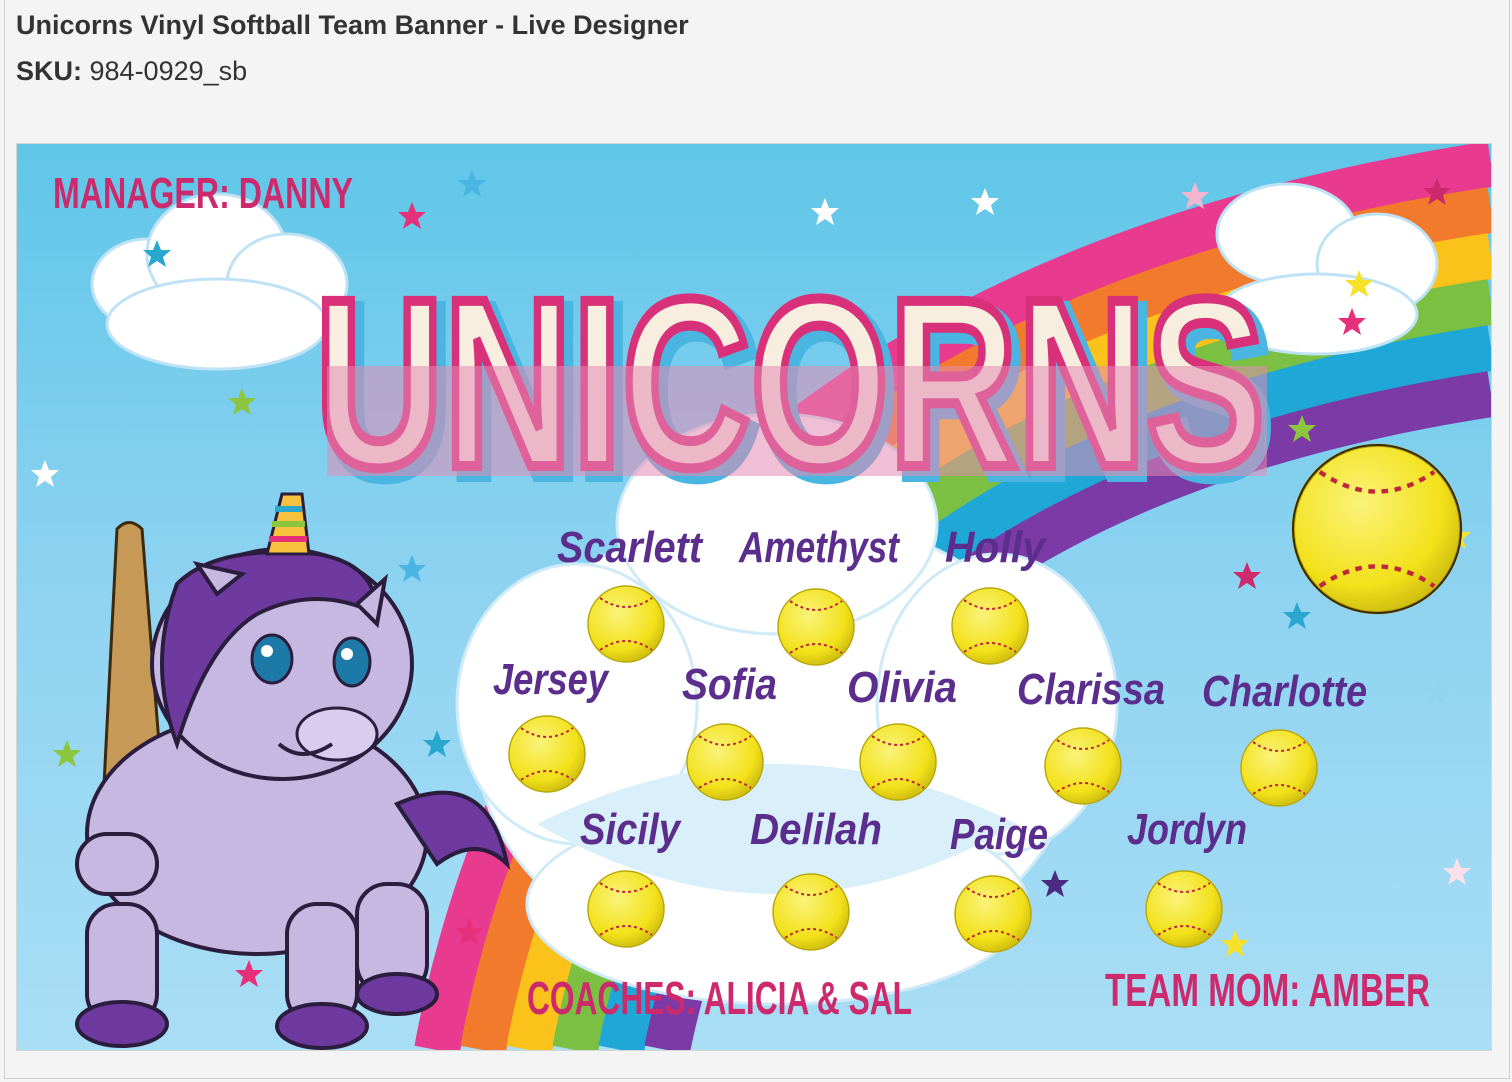 Image resolution: width=1512 pixels, height=1082 pixels. Describe the element at coordinates (797, 421) in the screenshot. I see `team-name-lower-tint` at that location.